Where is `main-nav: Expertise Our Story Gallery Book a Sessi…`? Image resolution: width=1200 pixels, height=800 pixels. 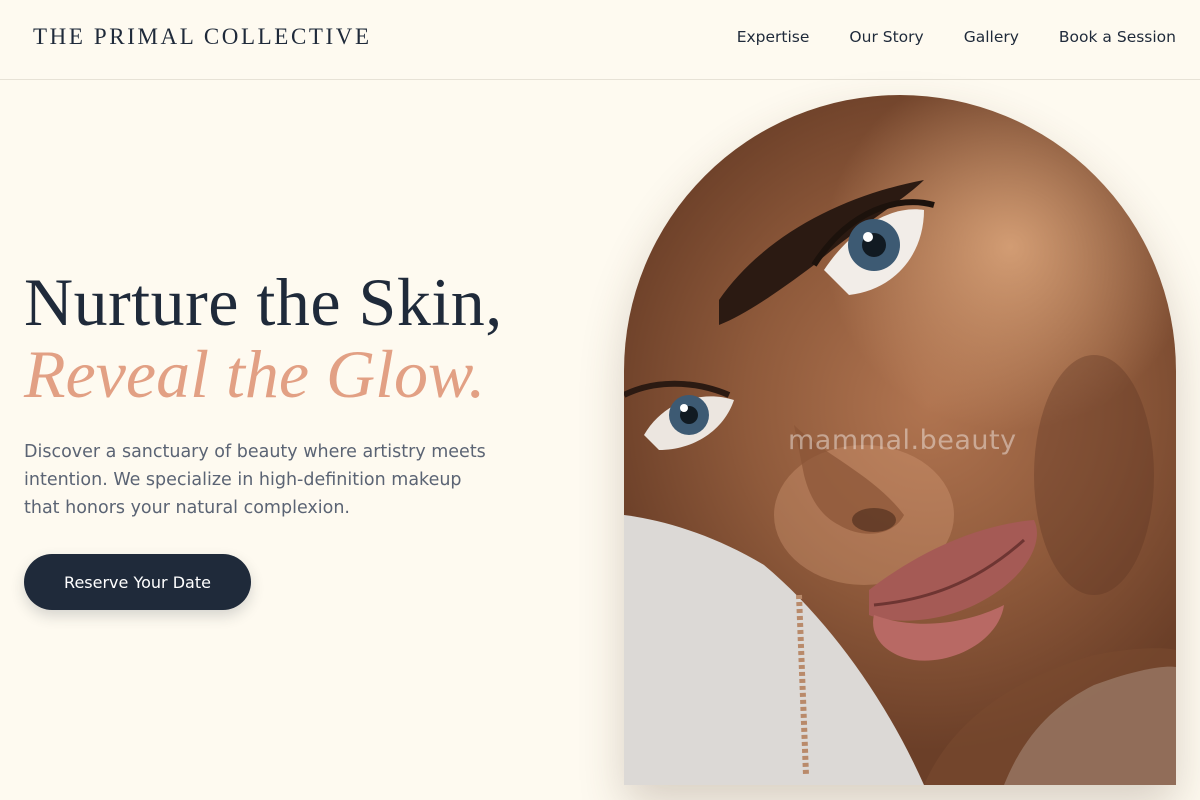
main-nav: Expertise Our Story Gallery Book a Sessi… is located at coordinates (956, 37).